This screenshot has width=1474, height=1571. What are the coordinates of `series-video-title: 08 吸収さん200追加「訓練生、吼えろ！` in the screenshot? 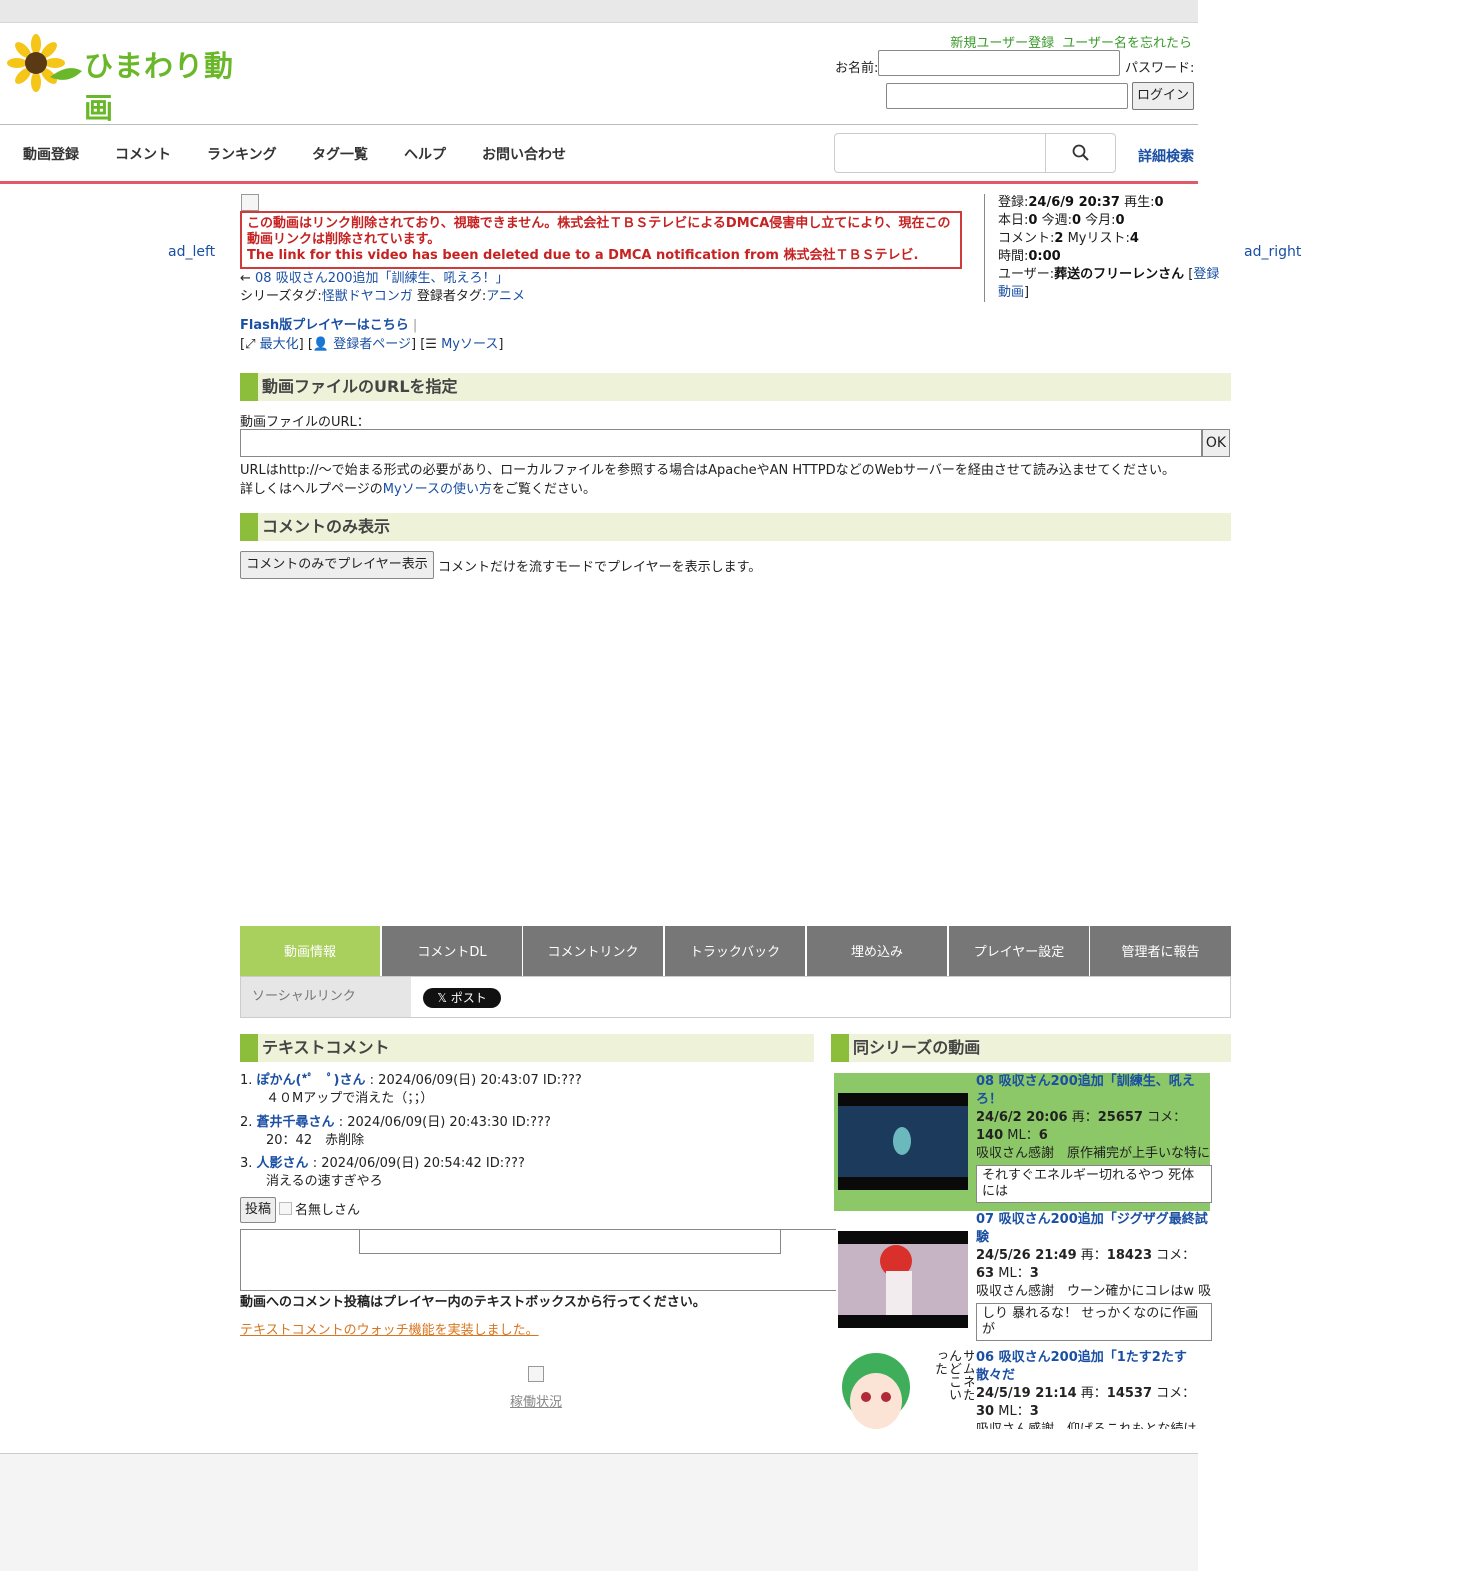 It's located at (1094, 1091).